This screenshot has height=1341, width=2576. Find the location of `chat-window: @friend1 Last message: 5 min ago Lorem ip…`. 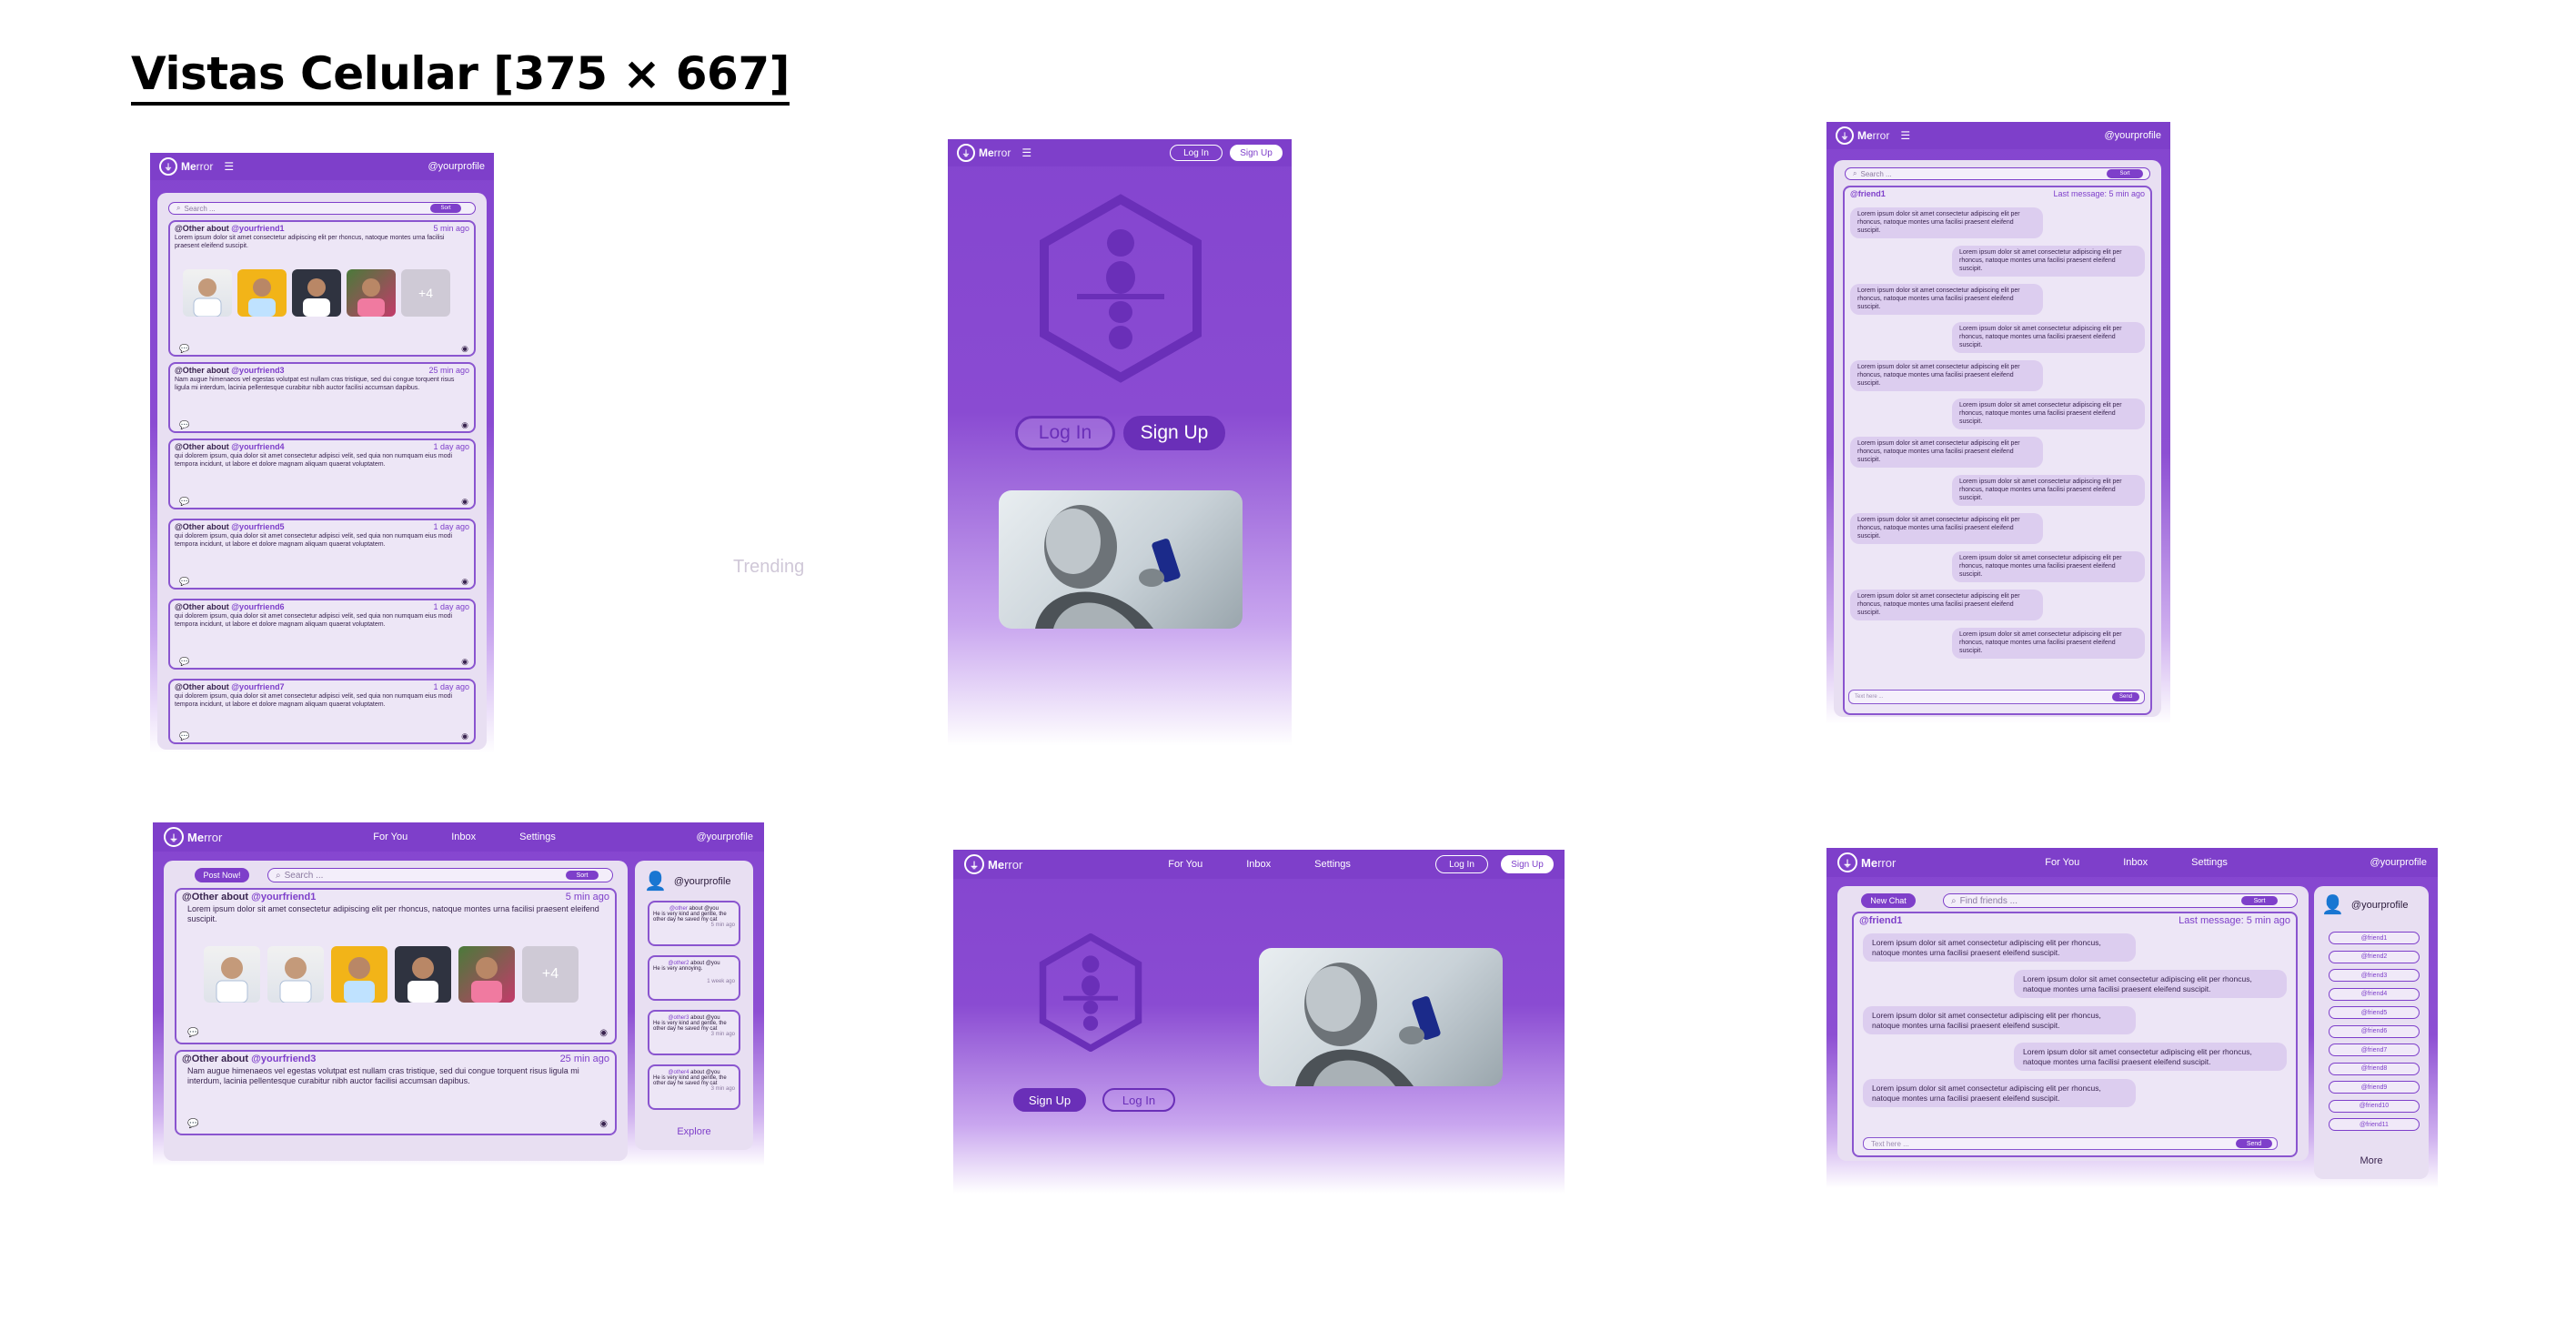

chat-window: @friend1 Last message: 5 min ago Lorem ip… is located at coordinates (1997, 450).